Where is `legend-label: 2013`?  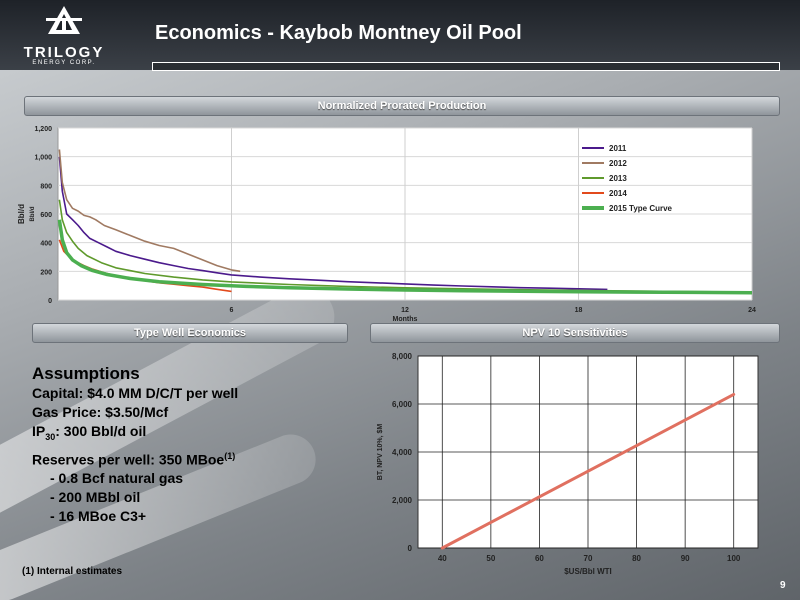 legend-label: 2013 is located at coordinates (618, 178).